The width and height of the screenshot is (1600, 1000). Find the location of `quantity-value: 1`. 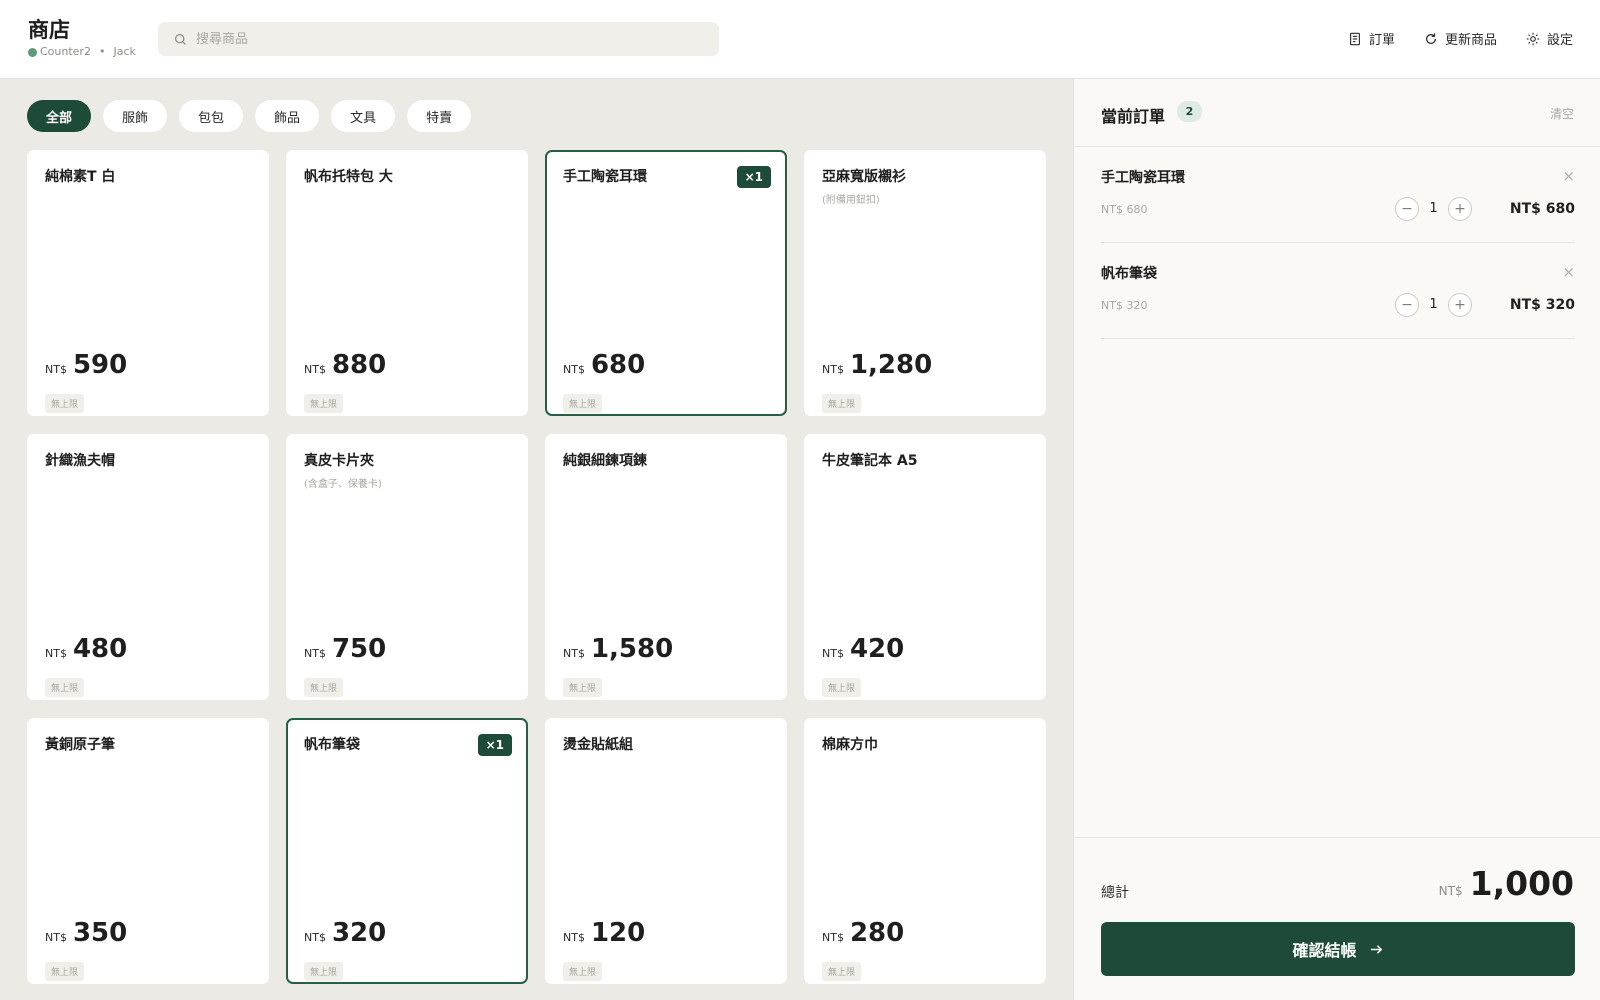

quantity-value: 1 is located at coordinates (1433, 304).